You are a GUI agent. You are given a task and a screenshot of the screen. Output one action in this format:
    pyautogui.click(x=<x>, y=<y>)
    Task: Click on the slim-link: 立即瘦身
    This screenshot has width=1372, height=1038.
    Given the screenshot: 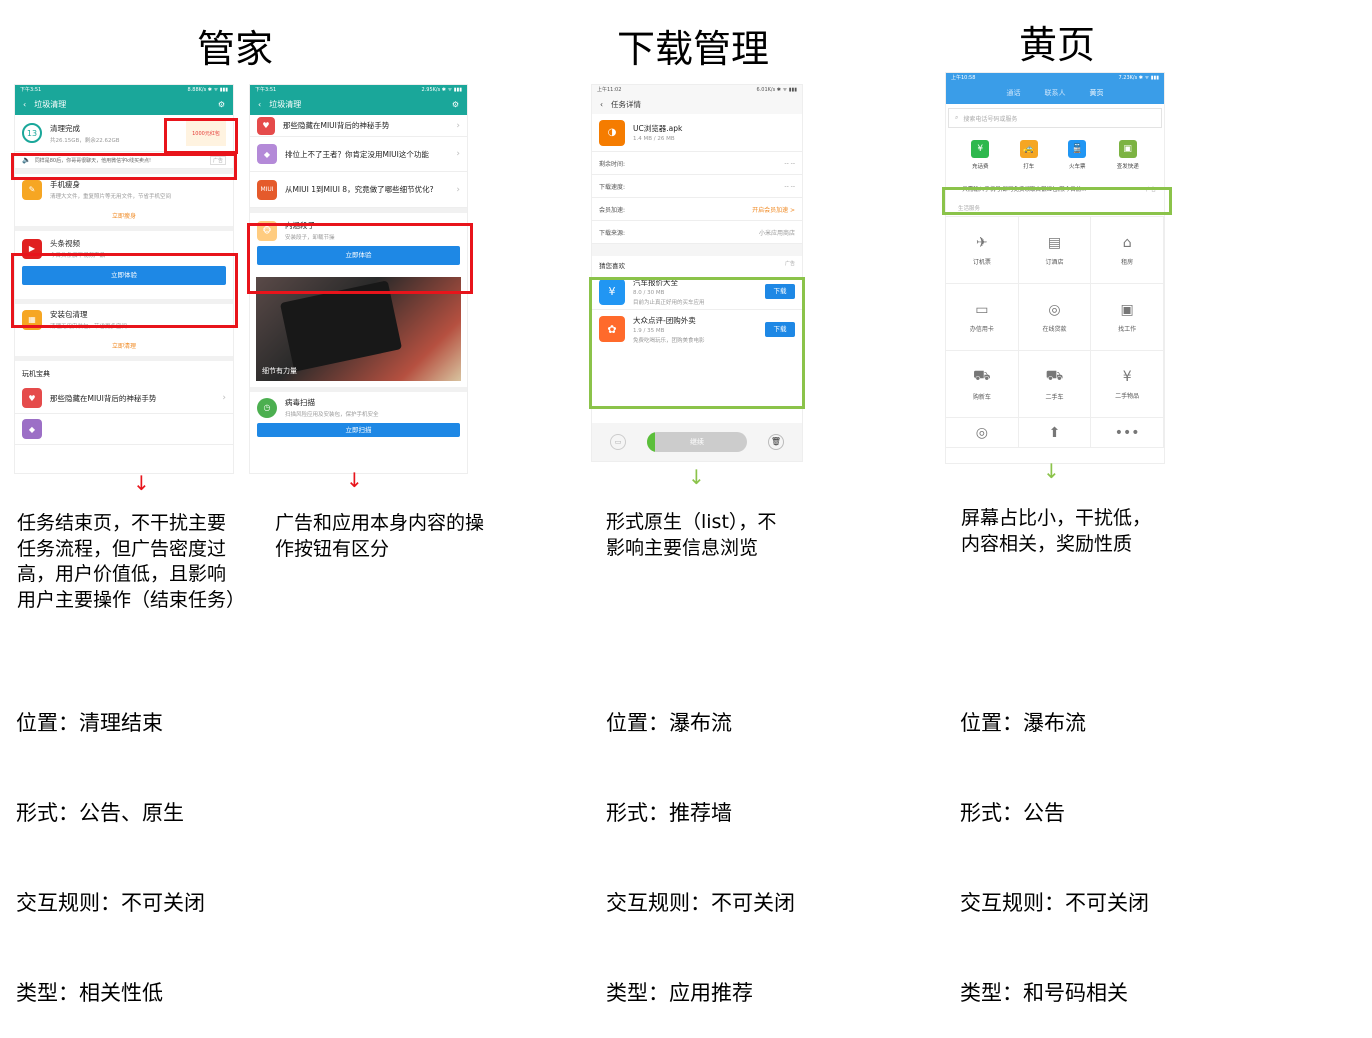 What is the action you would take?
    pyautogui.click(x=124, y=215)
    